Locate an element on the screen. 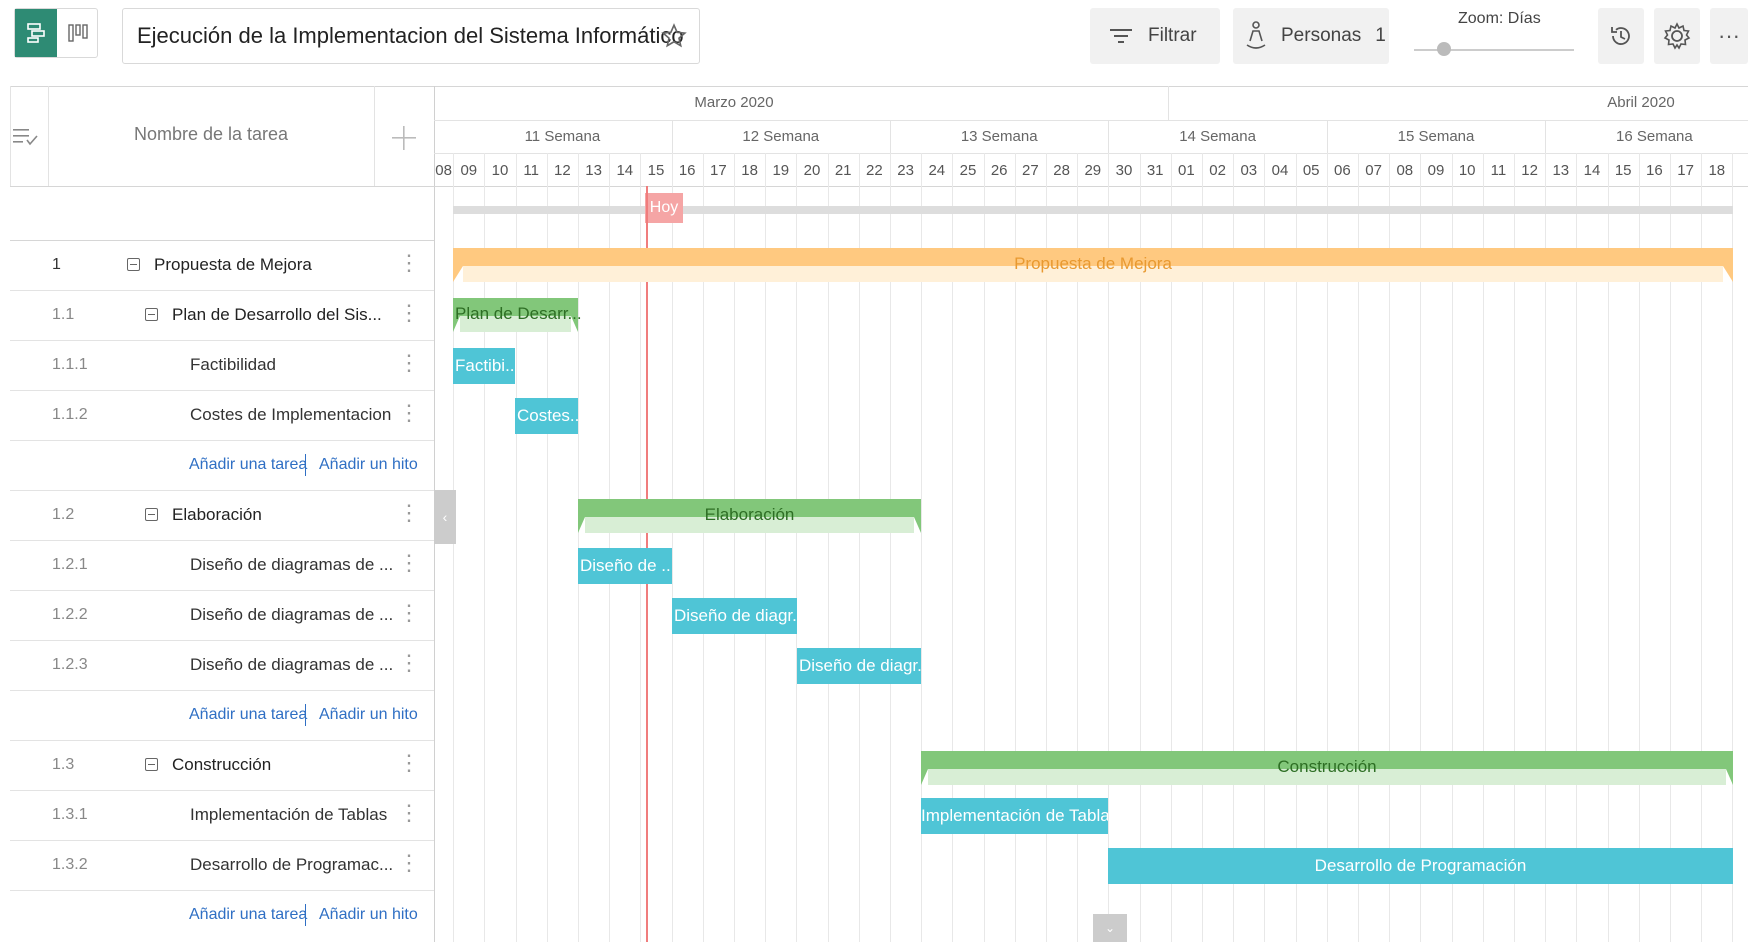  day-label: 10 is located at coordinates (500, 170).